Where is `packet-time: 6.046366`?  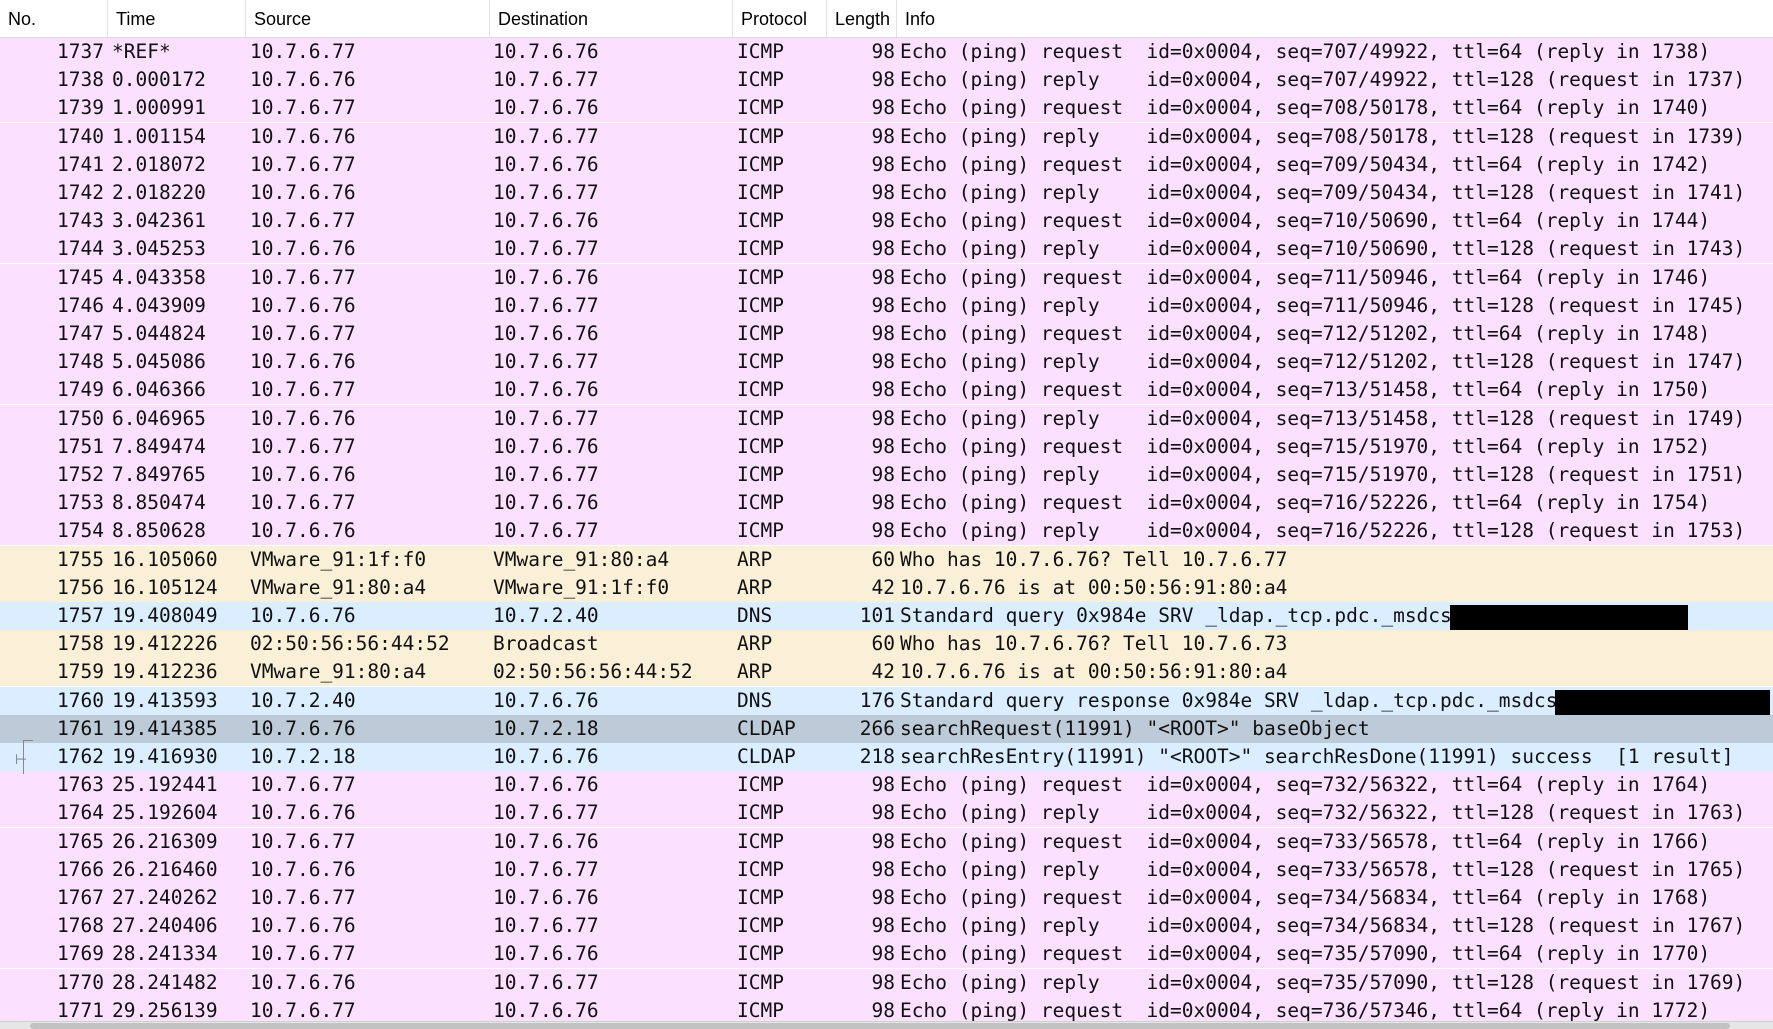
packet-time: 6.046366 is located at coordinates (159, 390).